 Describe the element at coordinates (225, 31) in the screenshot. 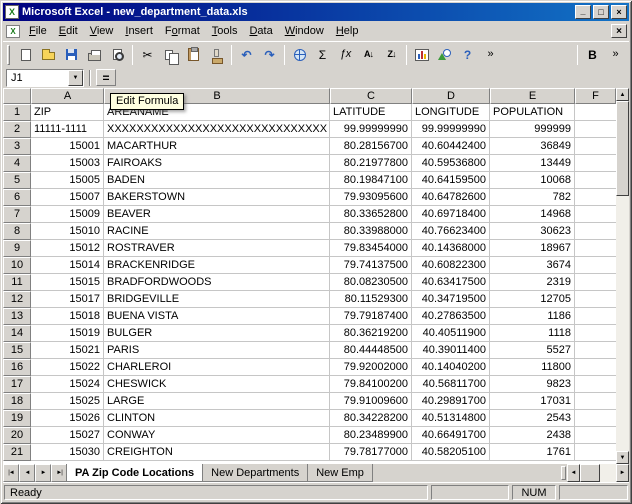

I see `menu-tools: Tools` at that location.